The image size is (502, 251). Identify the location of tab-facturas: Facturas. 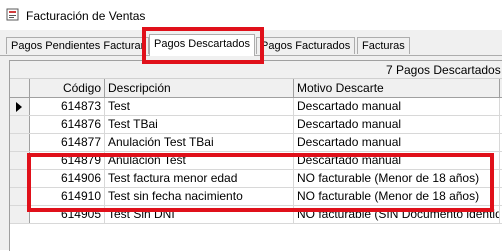
(383, 45).